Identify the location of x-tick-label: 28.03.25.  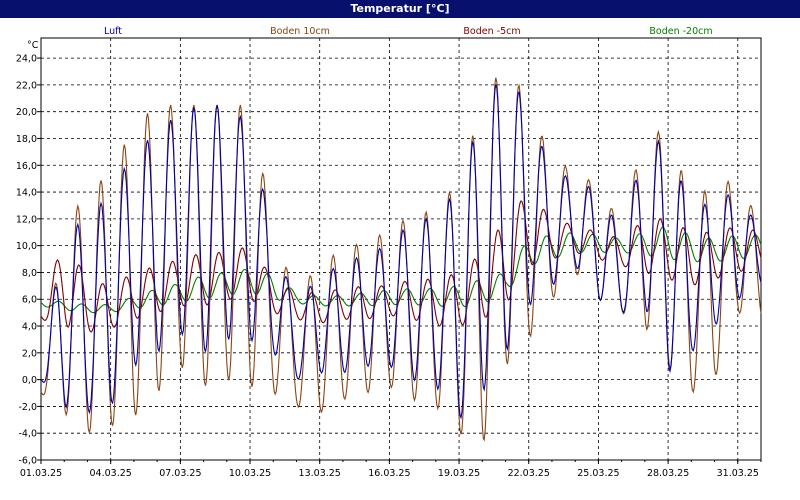
(668, 473).